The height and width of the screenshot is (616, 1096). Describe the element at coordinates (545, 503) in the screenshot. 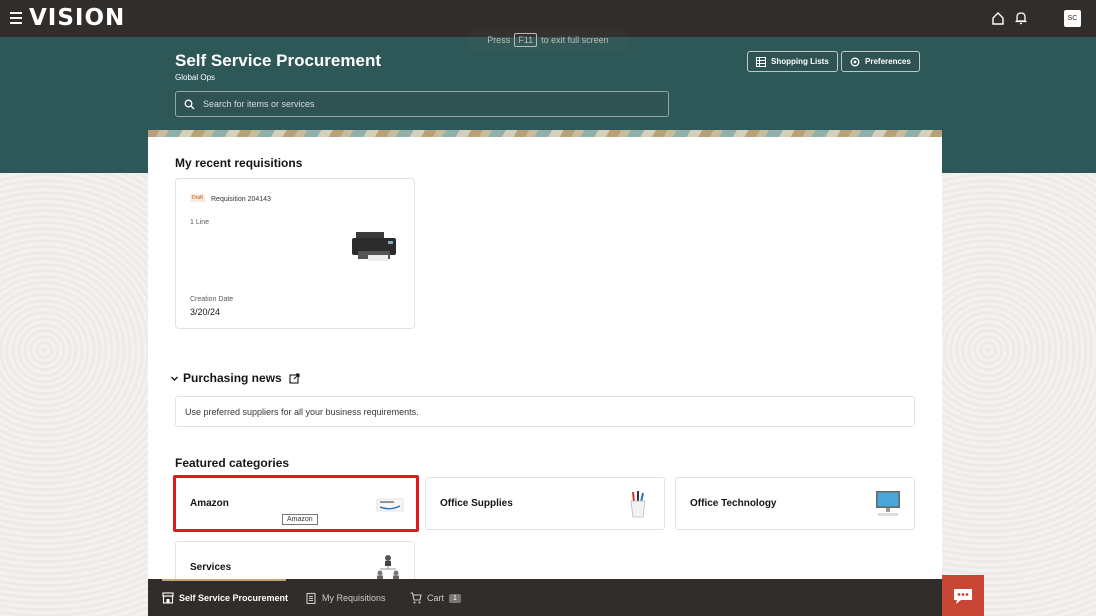

I see `category-office-supplies: Office Supplies` at that location.